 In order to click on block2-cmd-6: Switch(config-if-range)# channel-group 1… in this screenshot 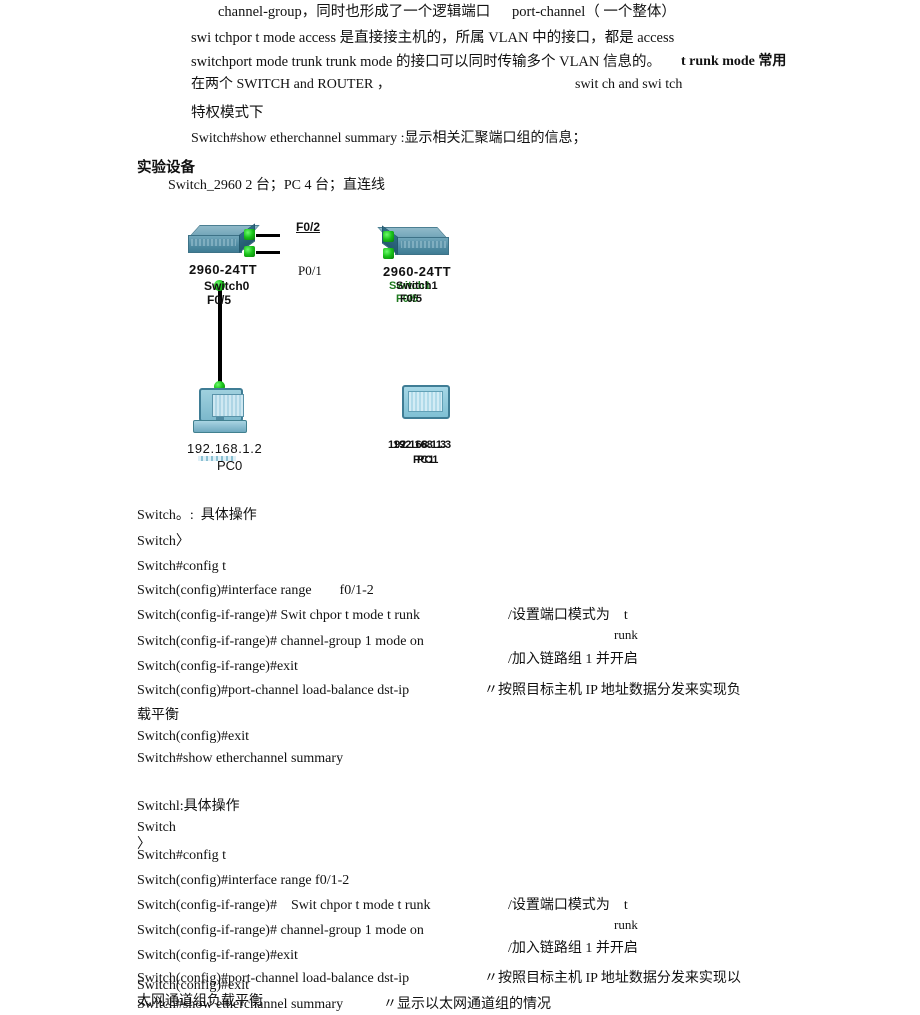, I will do `click(280, 930)`.